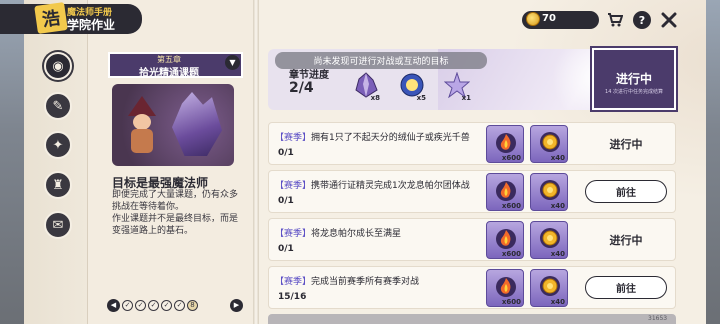 Image resolution: width=720 pixels, height=324 pixels. I want to click on task-description: 【赛季】携带通行证精灵完成1次龙息帕尔团体战, so click(372, 184).